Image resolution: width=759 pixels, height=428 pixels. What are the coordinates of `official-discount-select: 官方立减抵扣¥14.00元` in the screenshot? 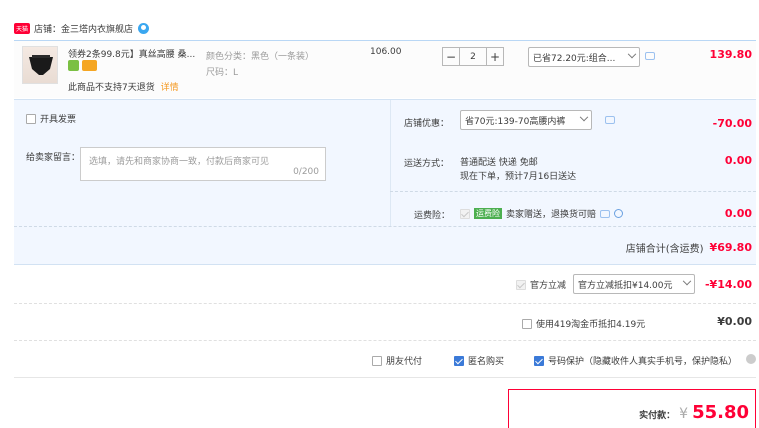 It's located at (634, 284).